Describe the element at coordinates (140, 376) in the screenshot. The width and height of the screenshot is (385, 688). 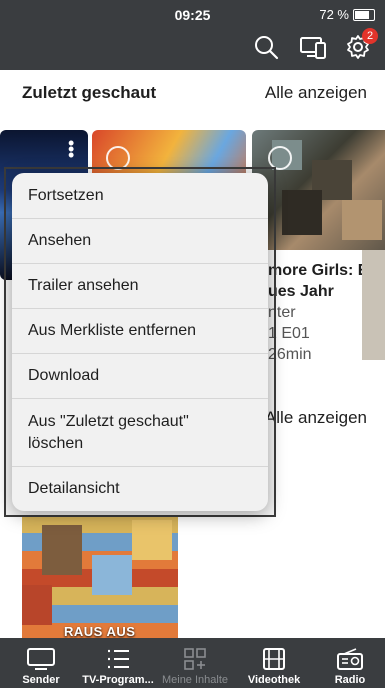
I see `menu-item-download: Download` at that location.